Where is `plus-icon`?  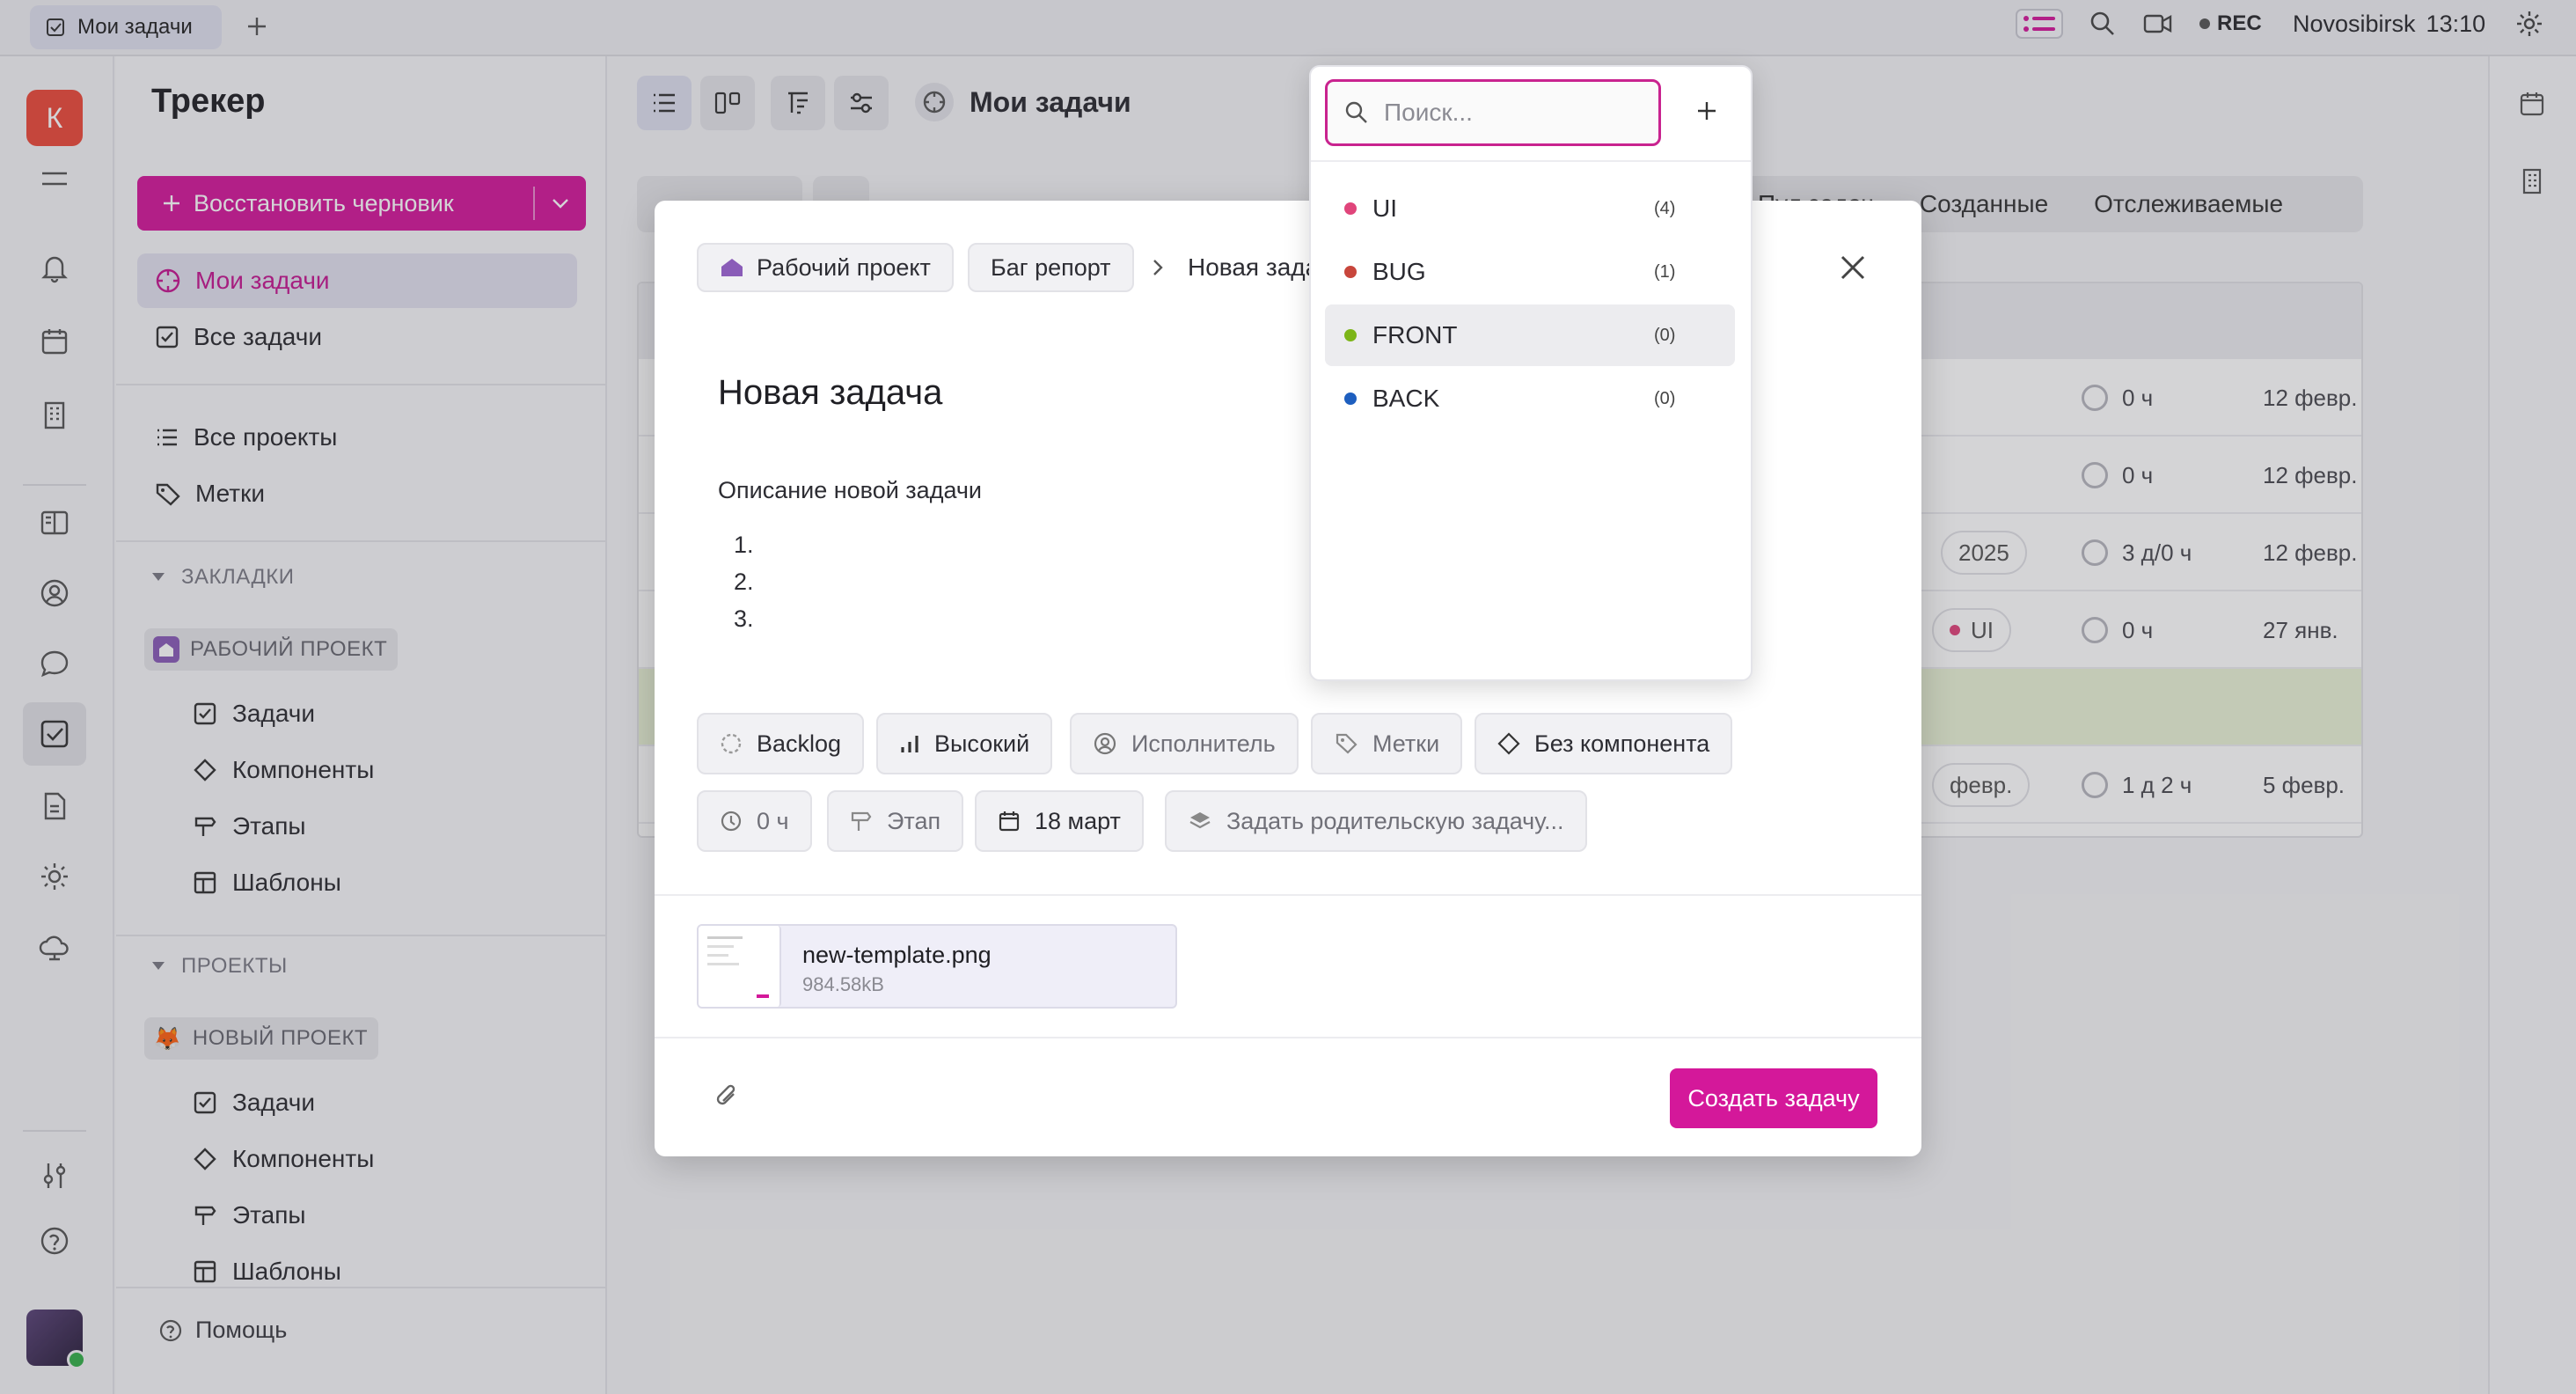
plus-icon is located at coordinates (1707, 111).